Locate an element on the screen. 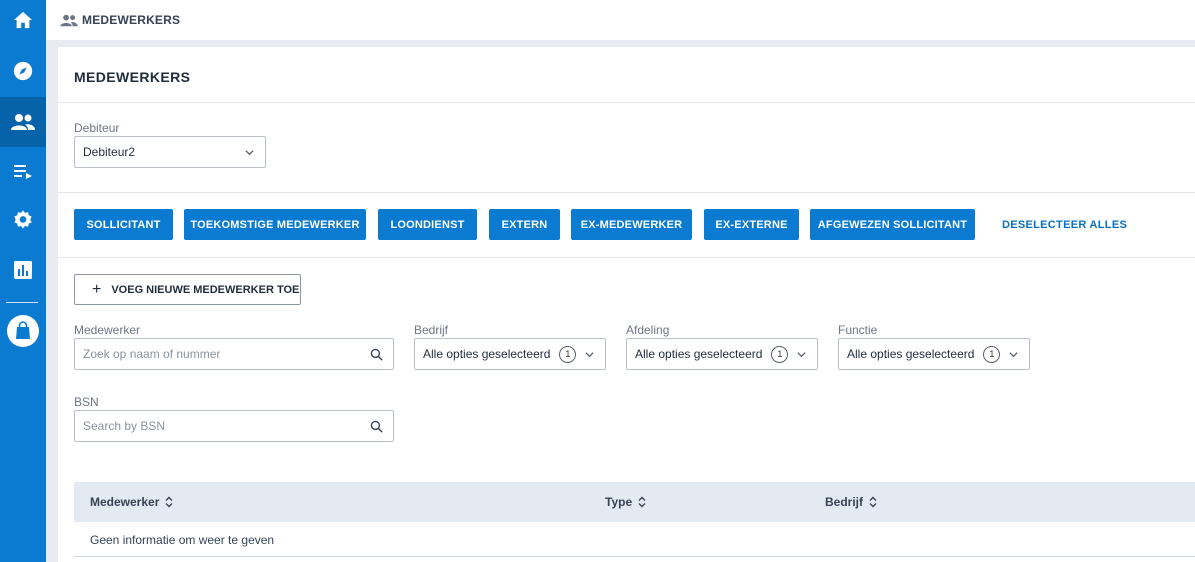  compass-icon is located at coordinates (23, 71).